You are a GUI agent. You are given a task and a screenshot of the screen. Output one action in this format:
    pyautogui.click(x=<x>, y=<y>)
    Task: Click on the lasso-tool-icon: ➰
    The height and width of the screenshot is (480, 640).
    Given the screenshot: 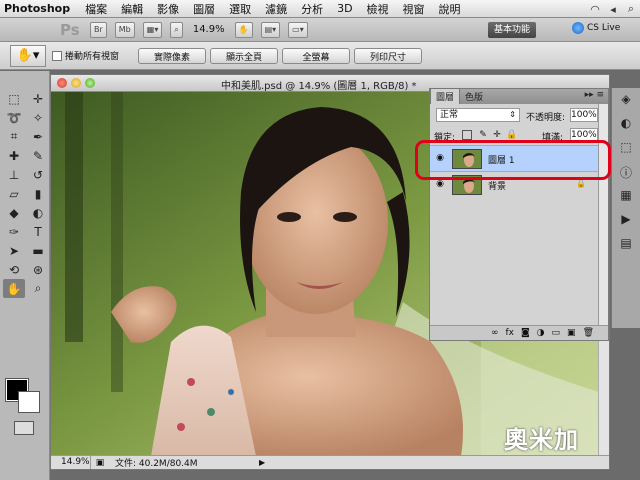 What is the action you would take?
    pyautogui.click(x=14, y=117)
    